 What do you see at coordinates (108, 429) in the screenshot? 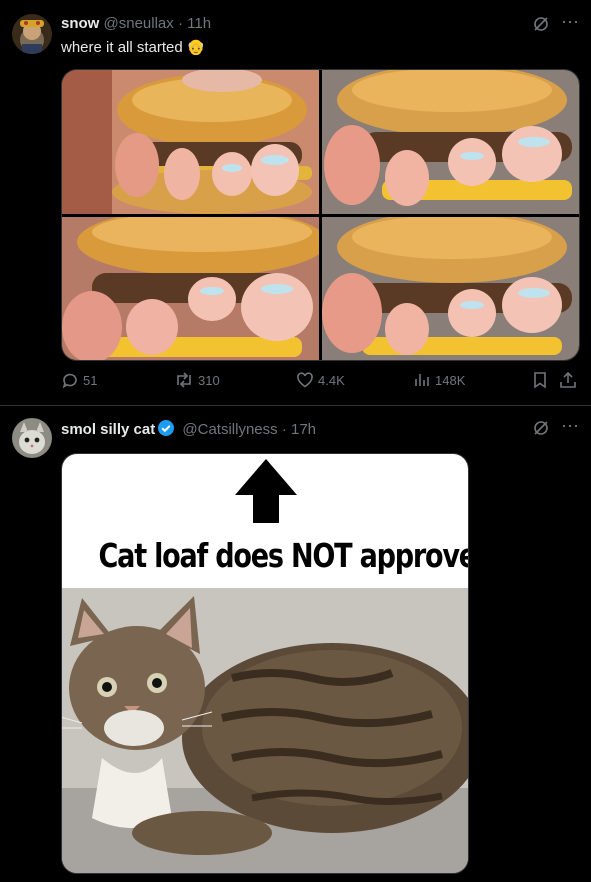
I see `author-name: smol silly cat` at bounding box center [108, 429].